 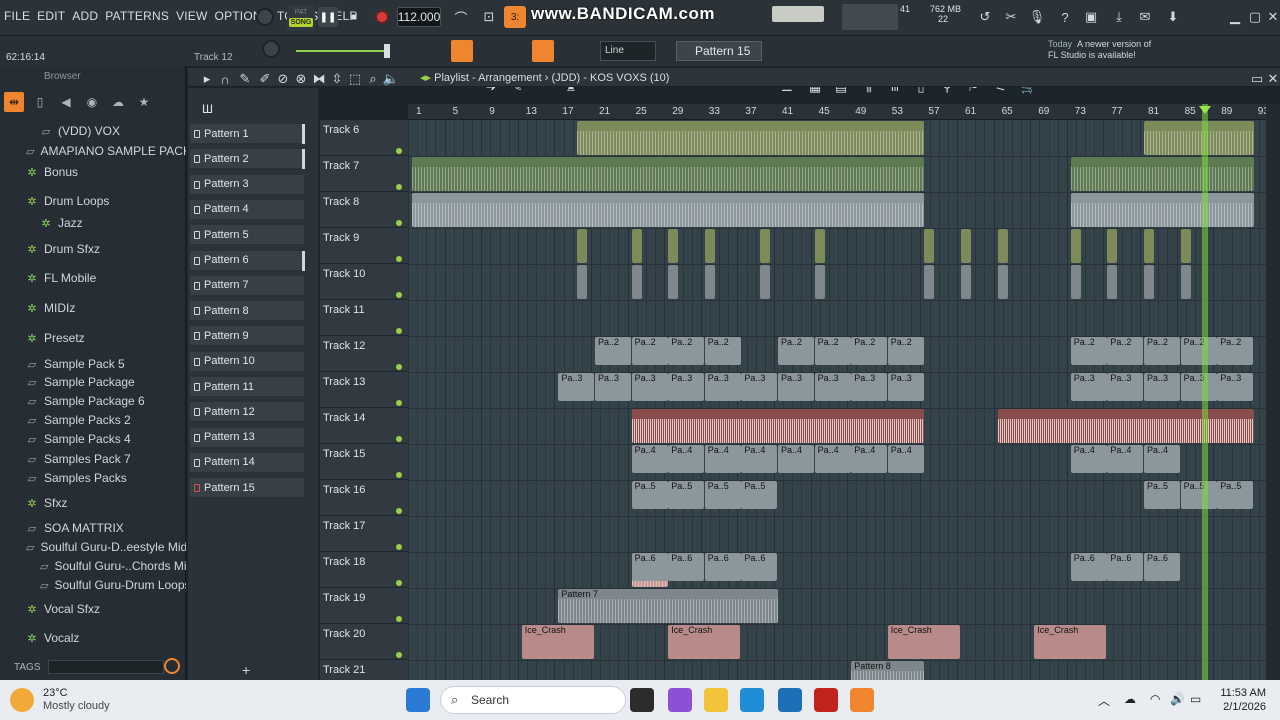 What do you see at coordinates (247, 134) in the screenshot?
I see `pattern-item: Pattern 1` at bounding box center [247, 134].